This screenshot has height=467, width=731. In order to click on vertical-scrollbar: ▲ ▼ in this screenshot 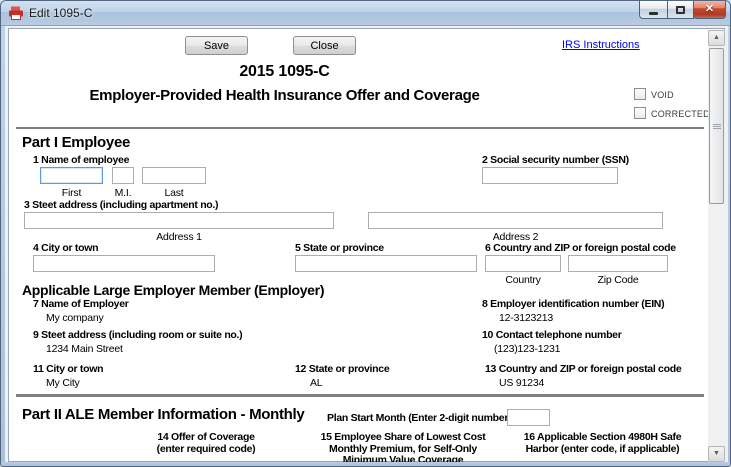, I will do `click(716, 246)`.